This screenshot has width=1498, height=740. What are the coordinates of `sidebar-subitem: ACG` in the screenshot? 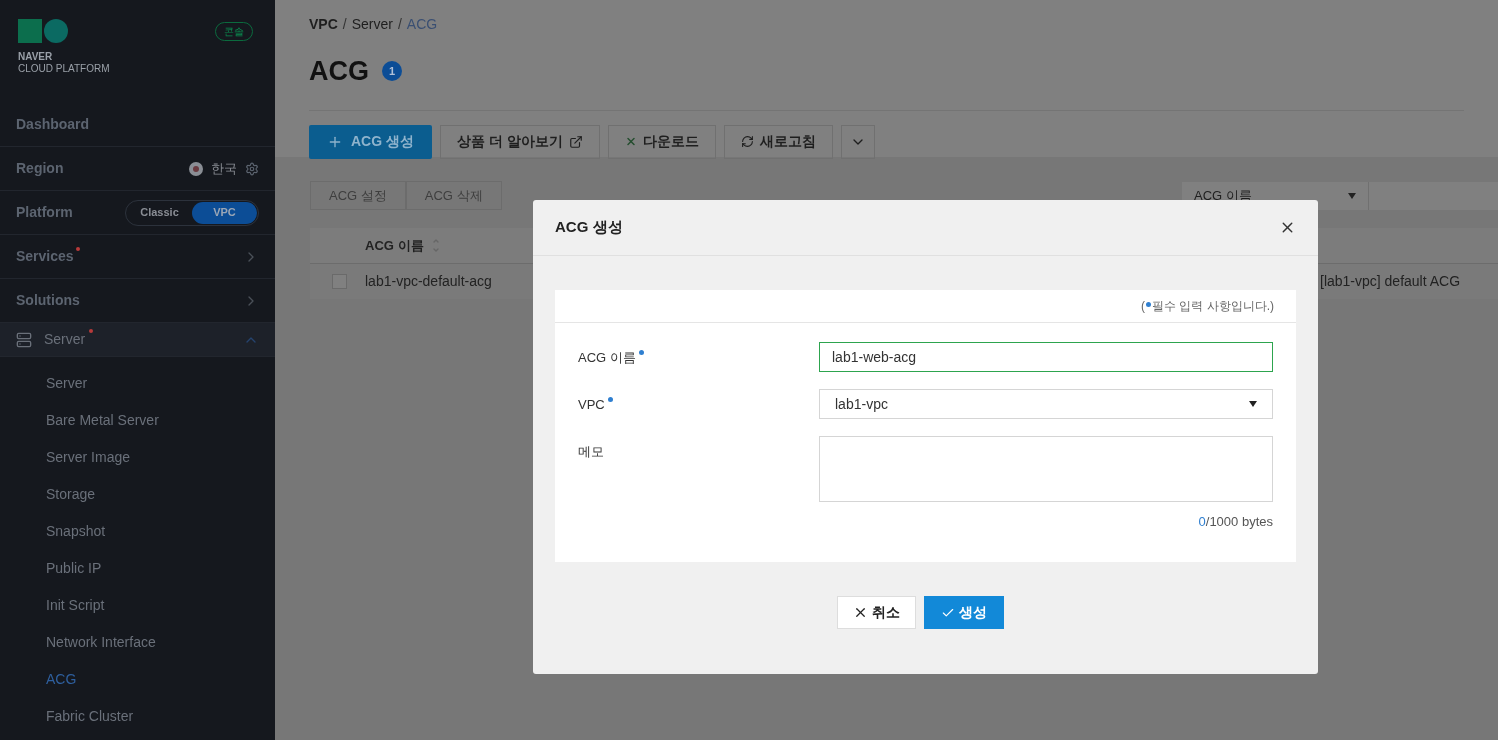 It's located at (61, 679).